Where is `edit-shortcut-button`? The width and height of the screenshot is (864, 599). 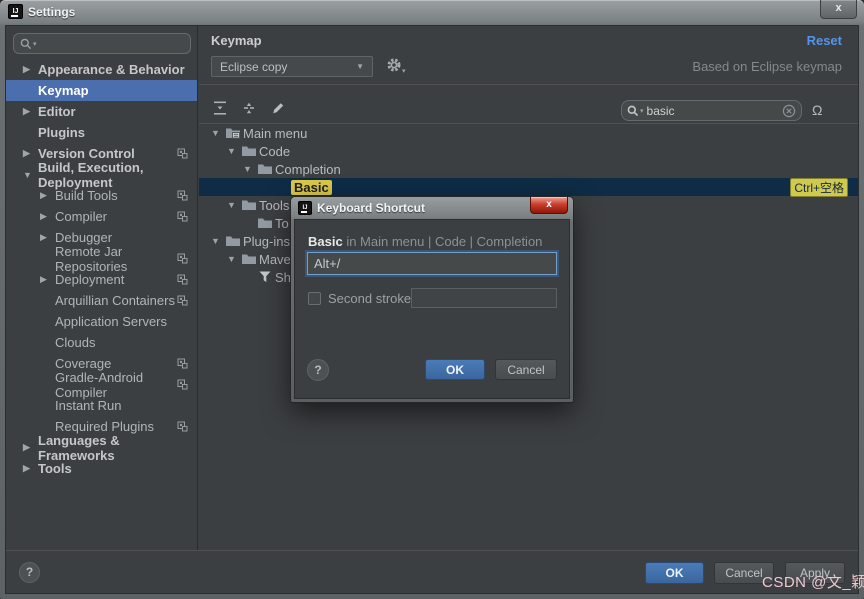 edit-shortcut-button is located at coordinates (278, 108).